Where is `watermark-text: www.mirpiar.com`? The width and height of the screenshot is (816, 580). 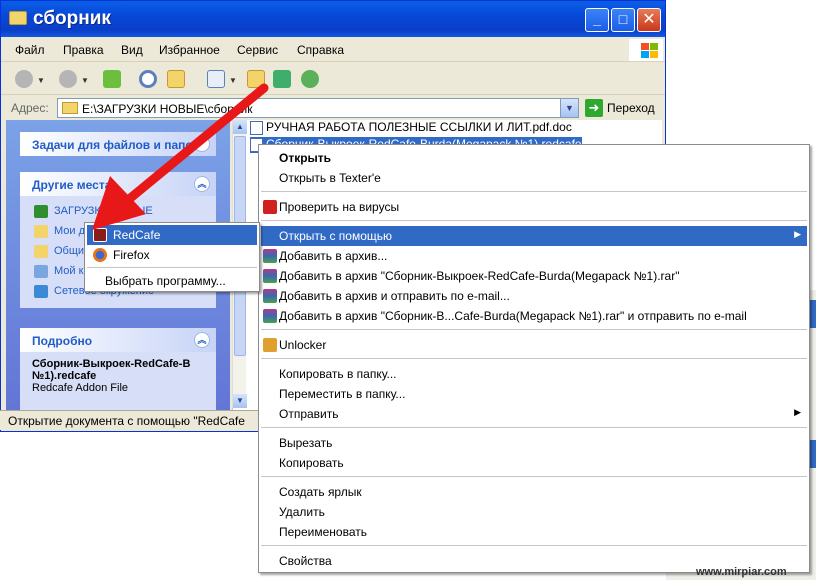 watermark-text: www.mirpiar.com is located at coordinates (741, 572).